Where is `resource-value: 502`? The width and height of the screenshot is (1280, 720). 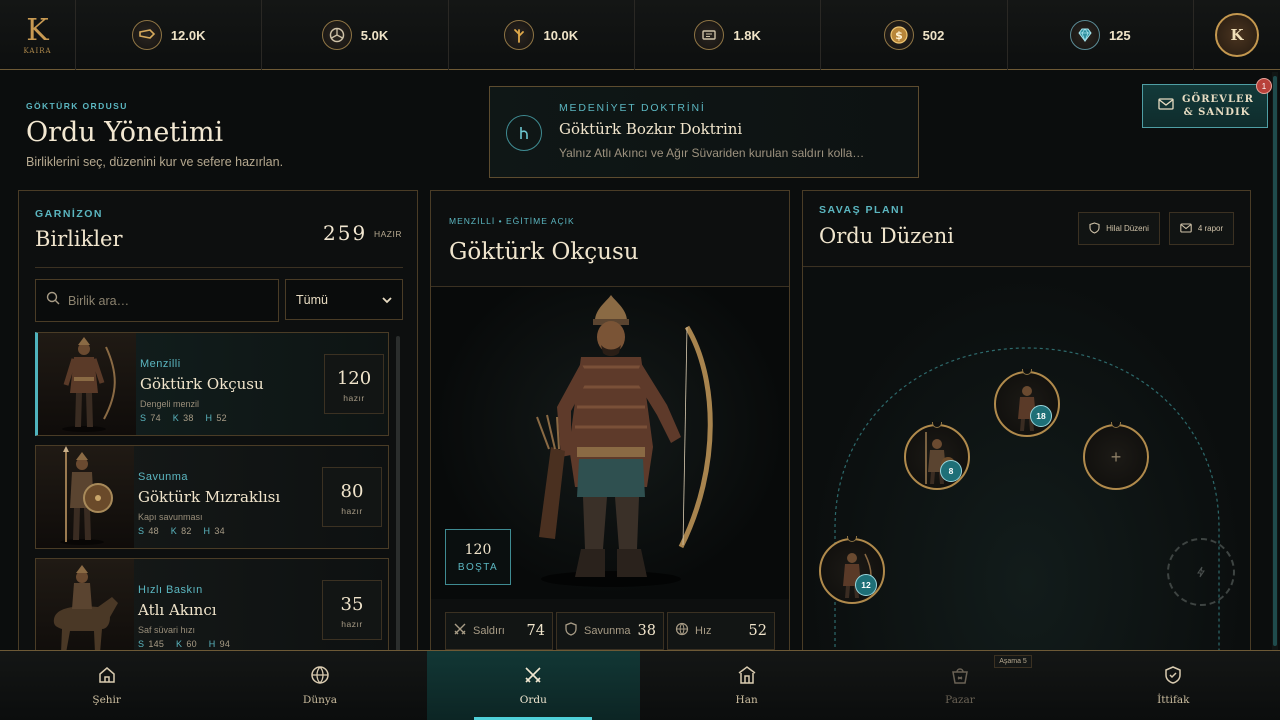
resource-value: 502 is located at coordinates (933, 35).